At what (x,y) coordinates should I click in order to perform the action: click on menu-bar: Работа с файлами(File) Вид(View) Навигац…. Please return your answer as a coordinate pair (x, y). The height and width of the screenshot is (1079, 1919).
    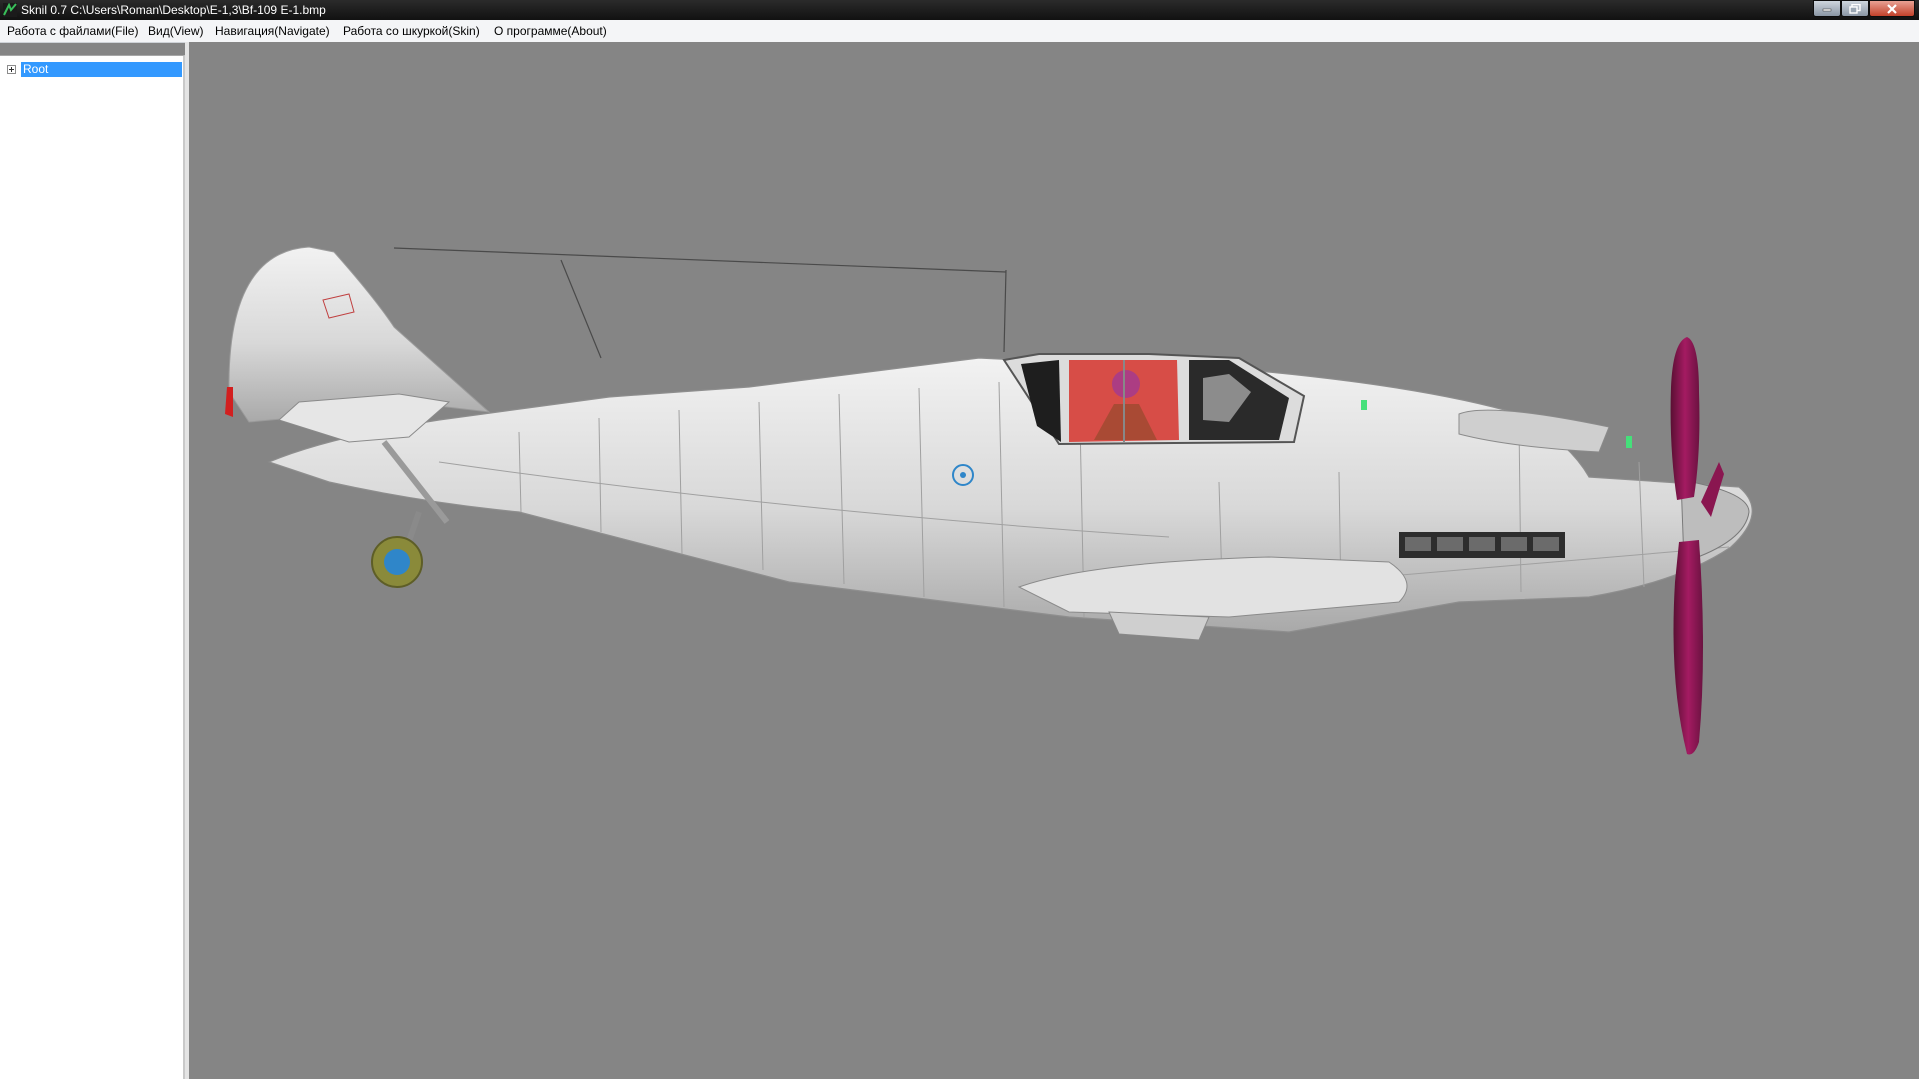
    Looking at the image, I should click on (959, 31).